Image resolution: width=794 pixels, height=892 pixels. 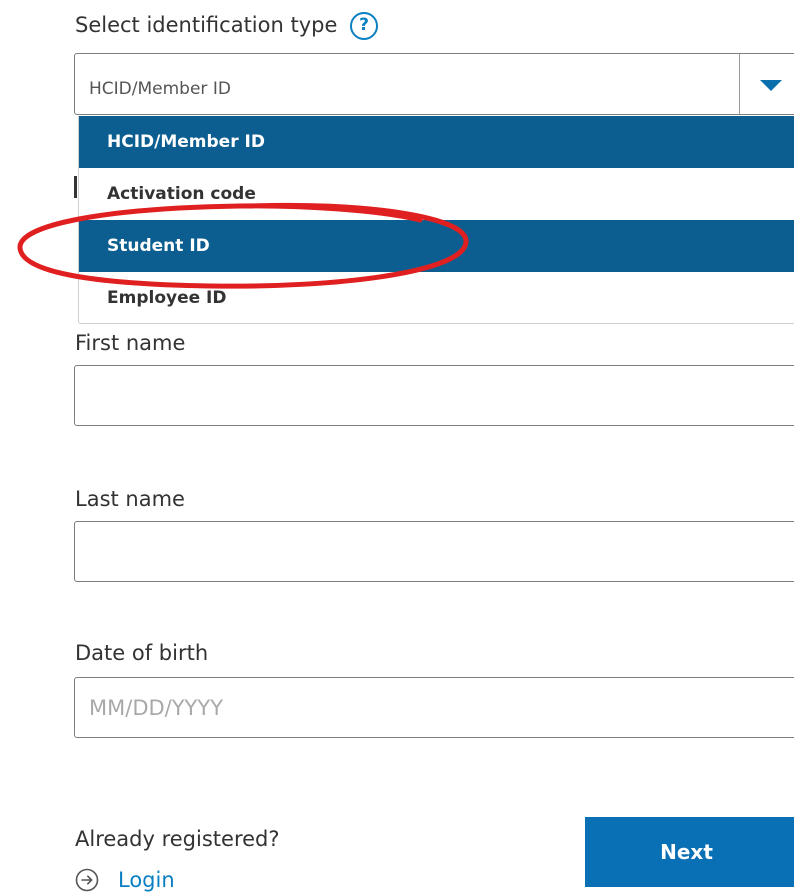 I want to click on date-of-birth-input, so click(x=434, y=707).